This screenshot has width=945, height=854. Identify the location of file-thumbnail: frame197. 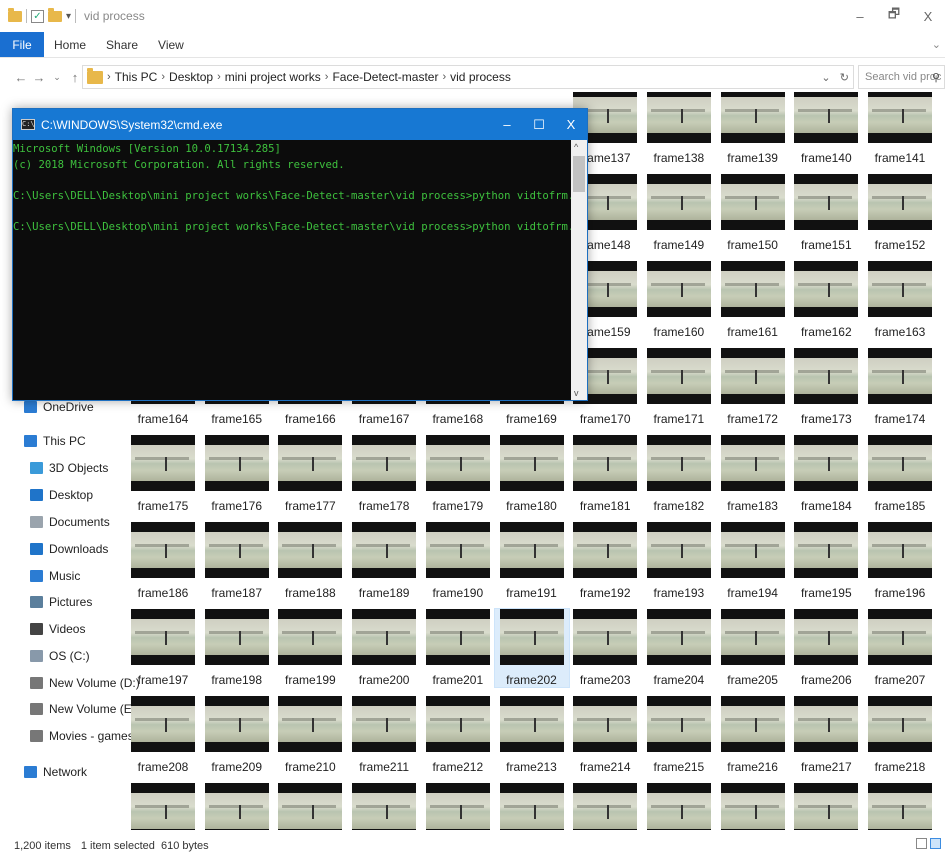
(163, 648).